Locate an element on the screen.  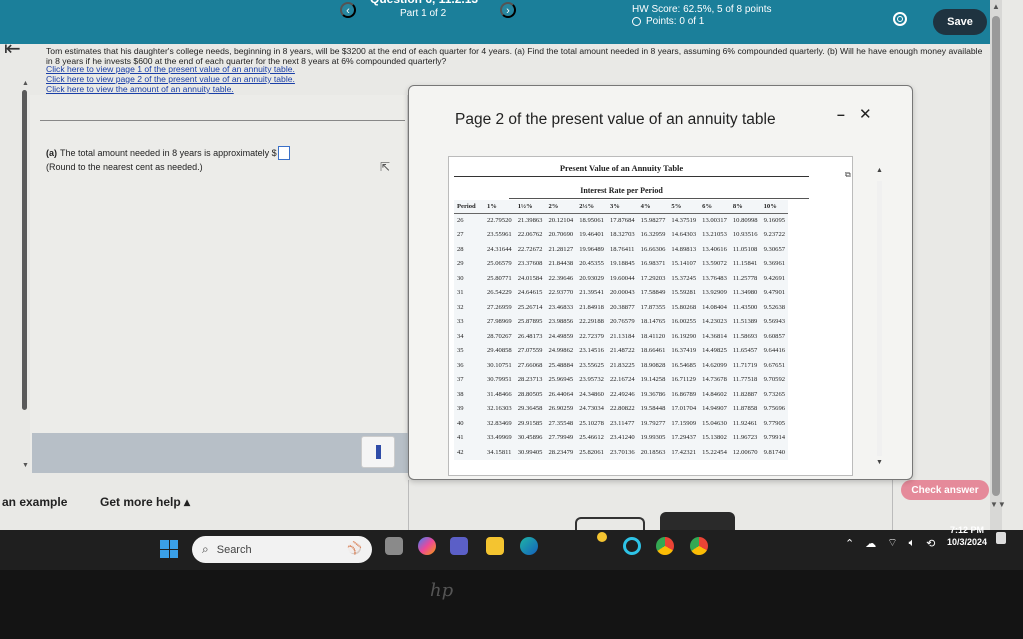
value-cell: 14.08404 is located at coordinates (714, 307).